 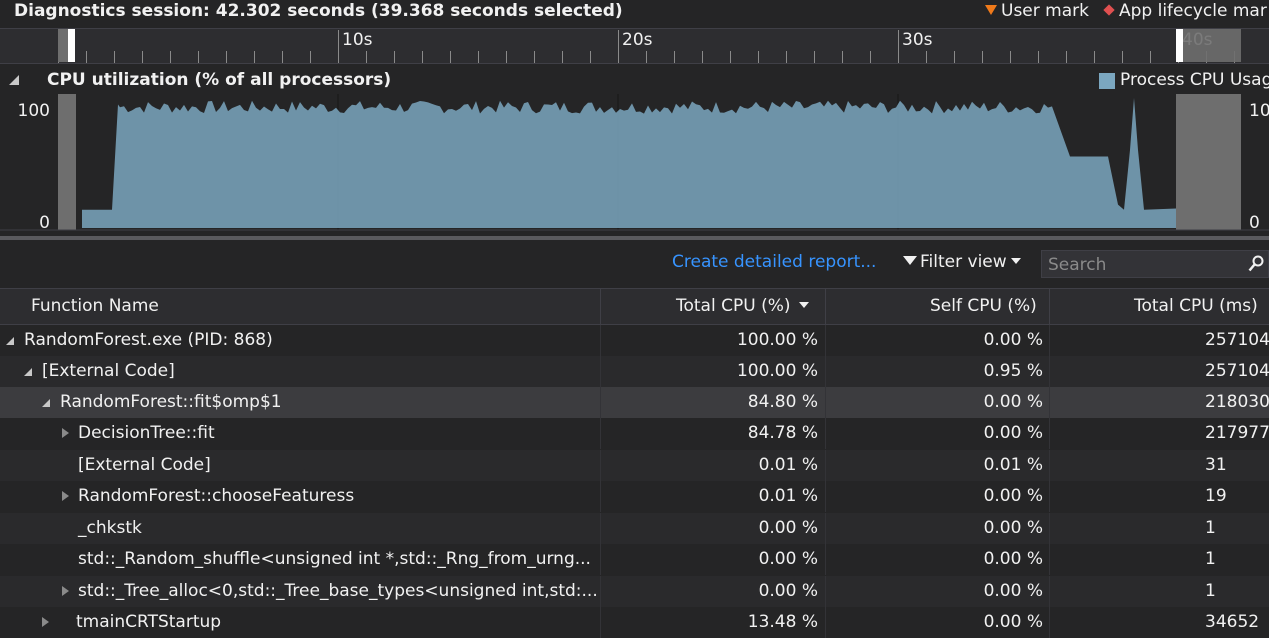 I want to click on search-input, so click(x=1148, y=265).